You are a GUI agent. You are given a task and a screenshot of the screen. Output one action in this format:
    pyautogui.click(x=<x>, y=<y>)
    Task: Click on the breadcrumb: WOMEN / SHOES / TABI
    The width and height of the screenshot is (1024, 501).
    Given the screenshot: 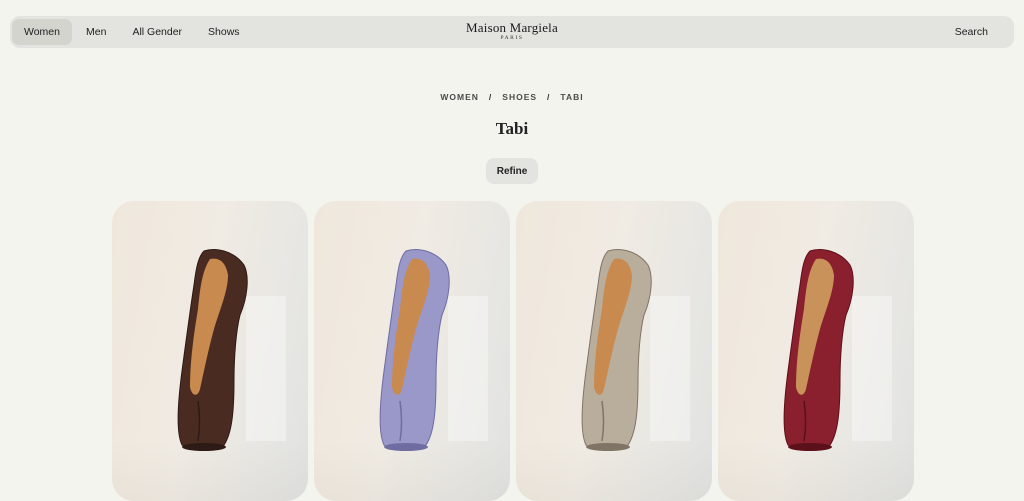 What is the action you would take?
    pyautogui.click(x=512, y=97)
    